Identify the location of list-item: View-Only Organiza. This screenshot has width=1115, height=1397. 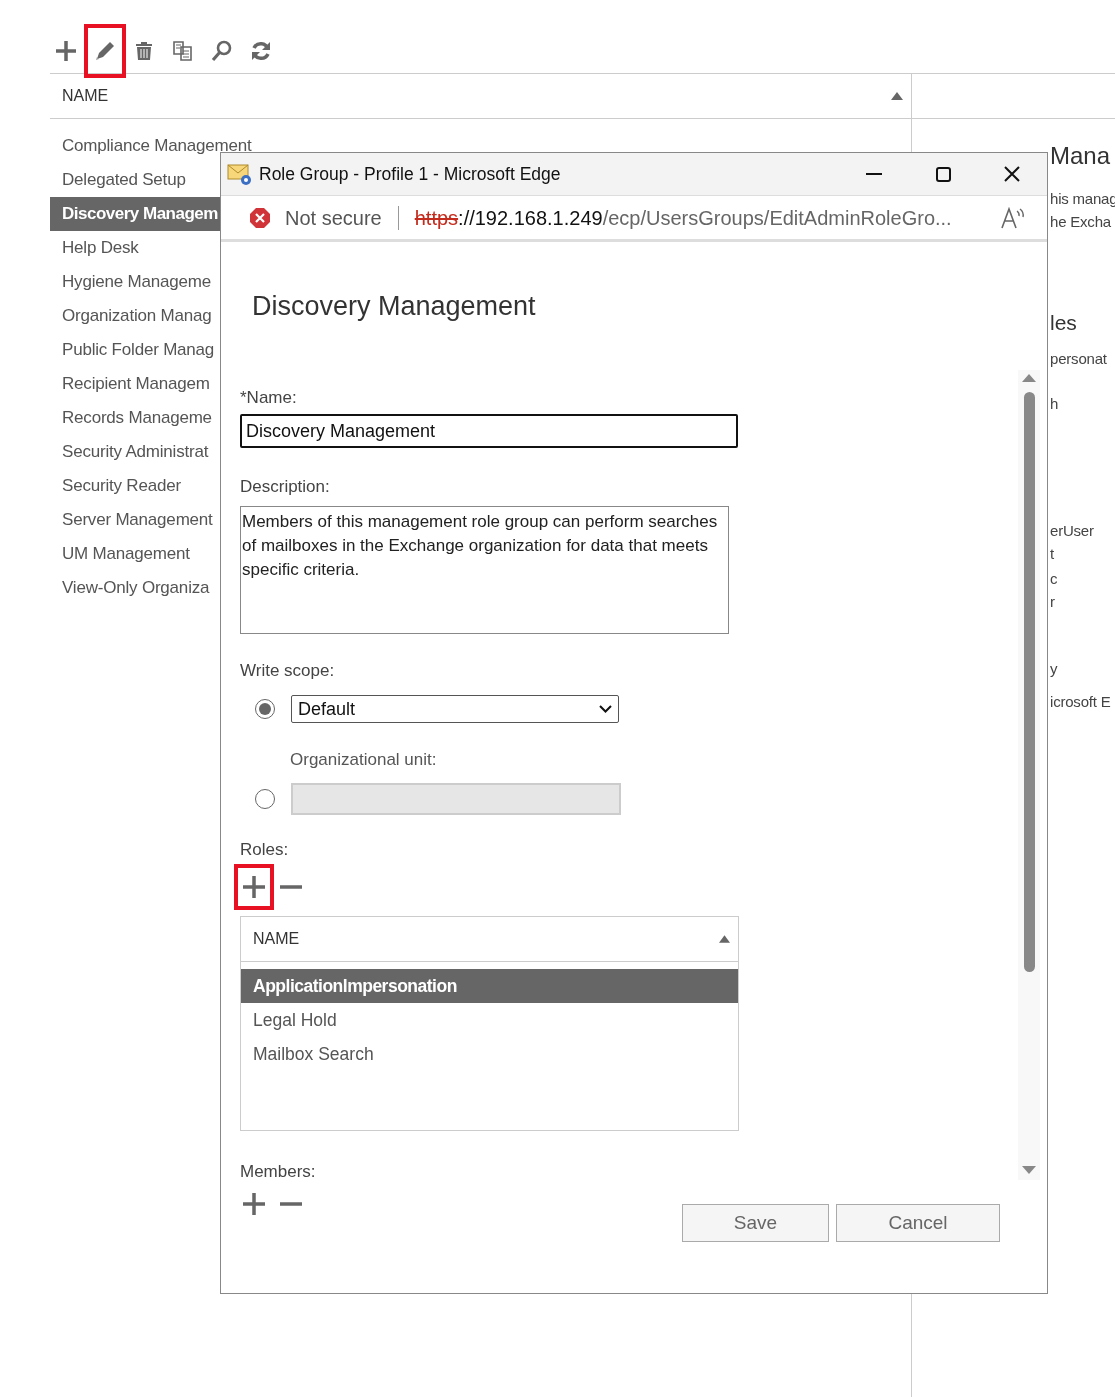
(135, 588).